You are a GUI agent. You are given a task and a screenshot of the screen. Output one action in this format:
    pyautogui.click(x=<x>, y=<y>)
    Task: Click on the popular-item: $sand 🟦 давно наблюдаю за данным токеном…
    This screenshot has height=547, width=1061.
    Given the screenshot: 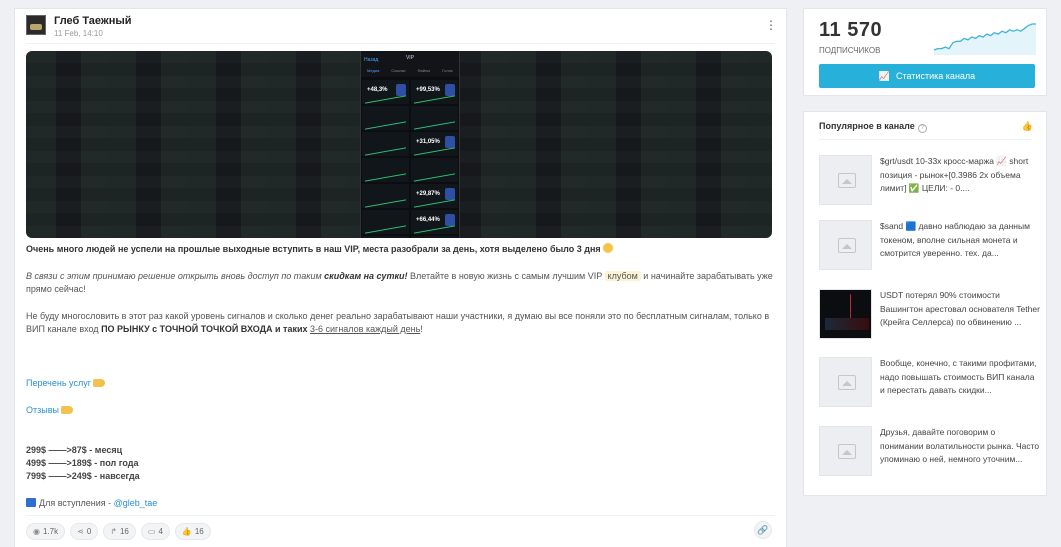 What is the action you would take?
    pyautogui.click(x=929, y=247)
    